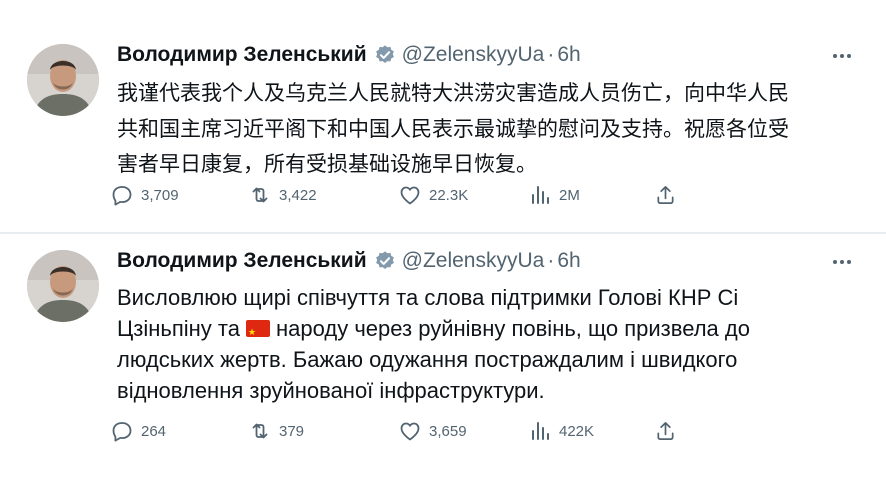 This screenshot has width=886, height=499. I want to click on reply-button: 3,709, so click(179, 195).